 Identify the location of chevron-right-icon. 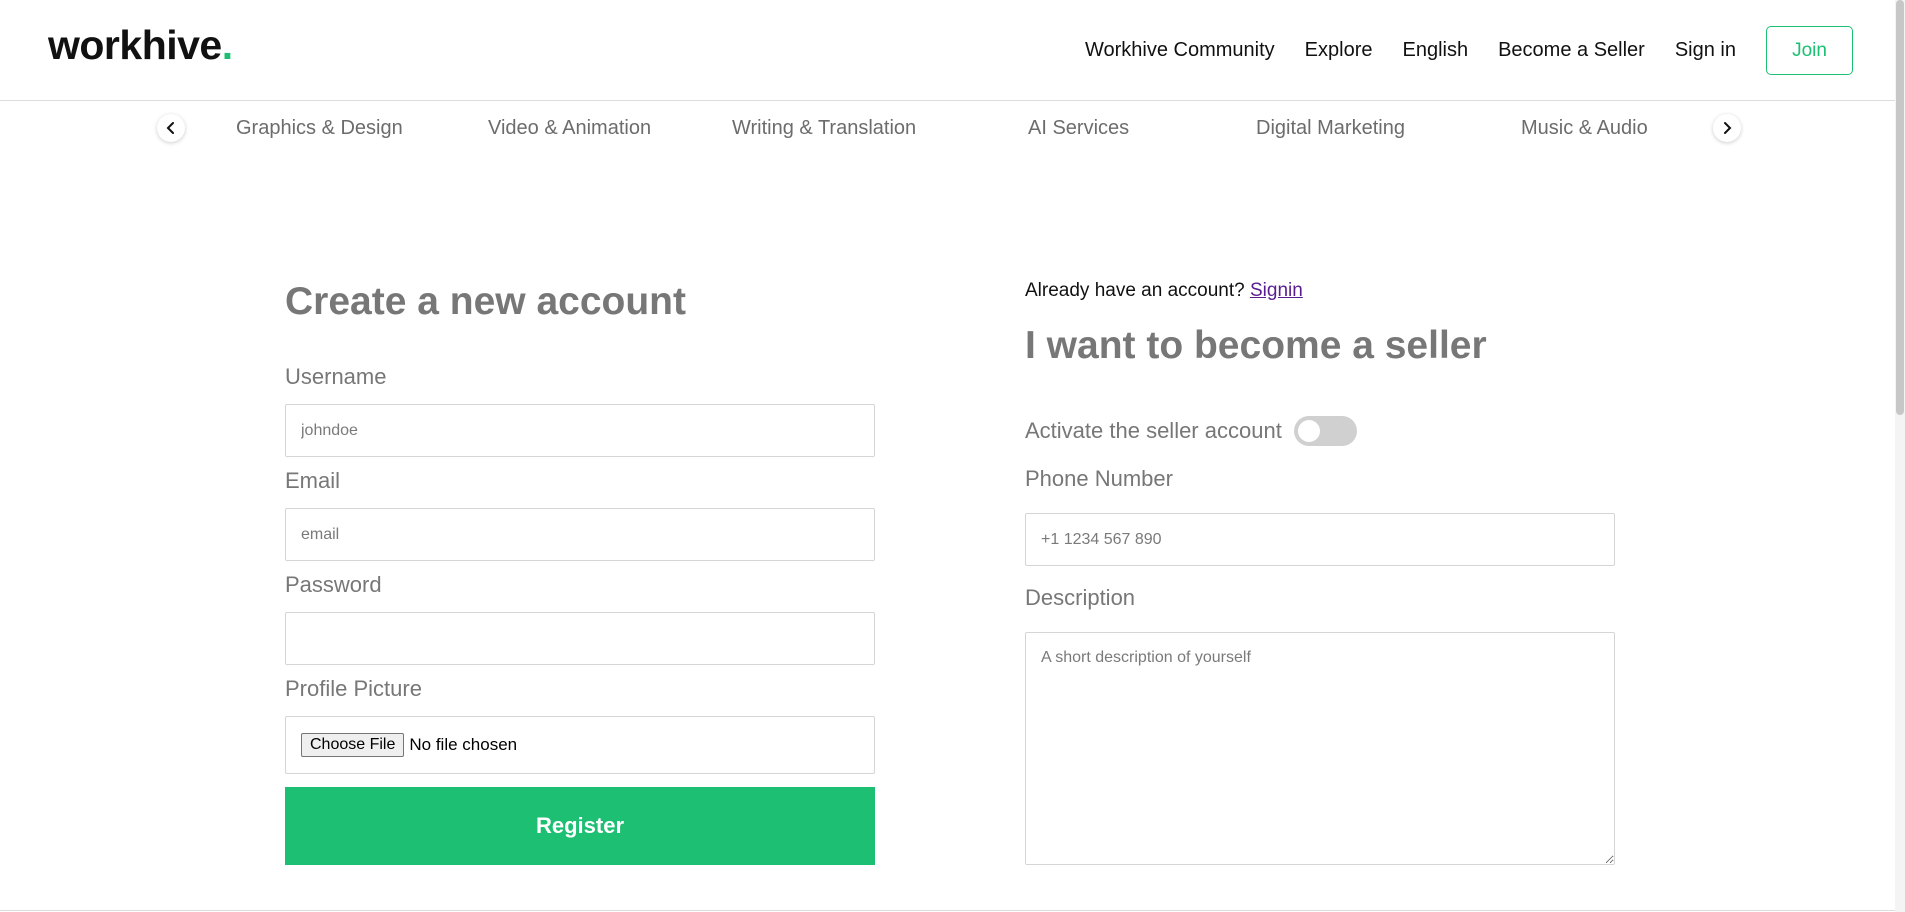
(1727, 128).